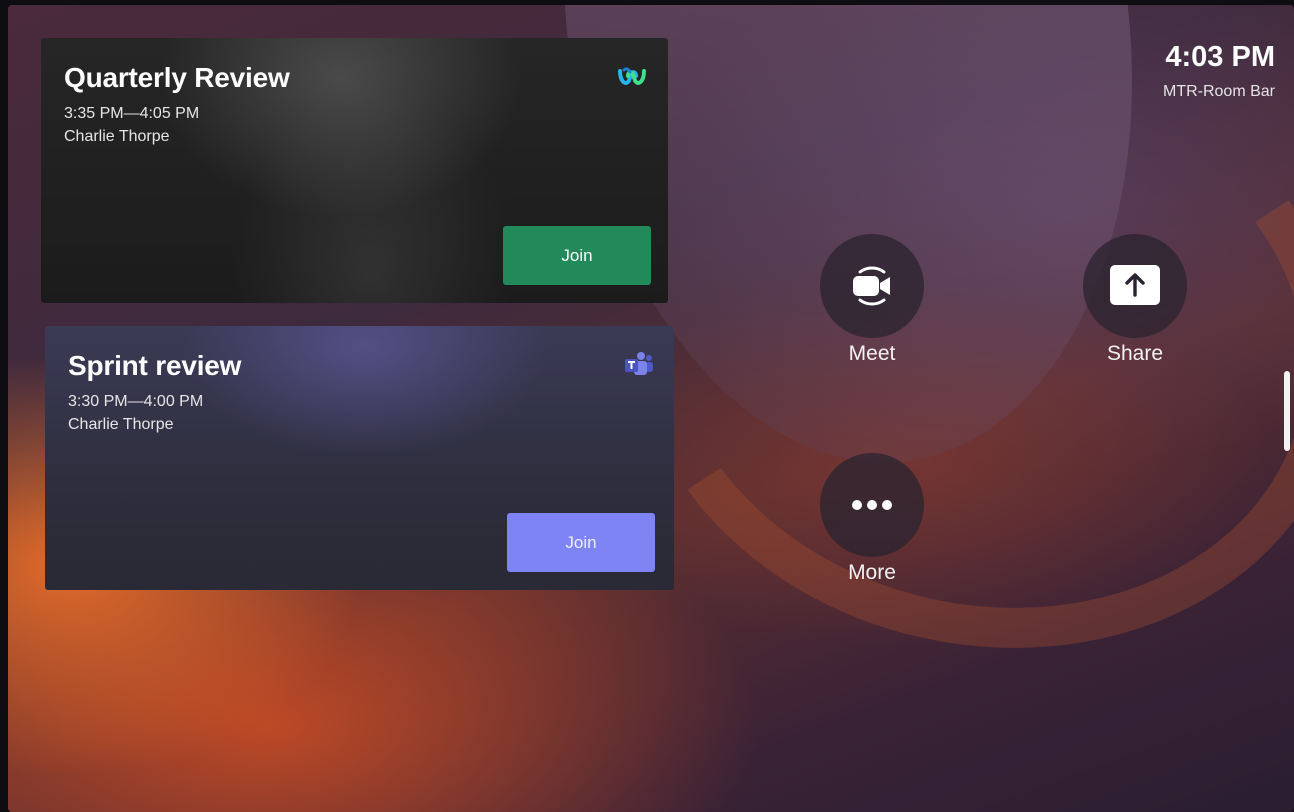  I want to click on meeting-title: Sprint review, so click(155, 365).